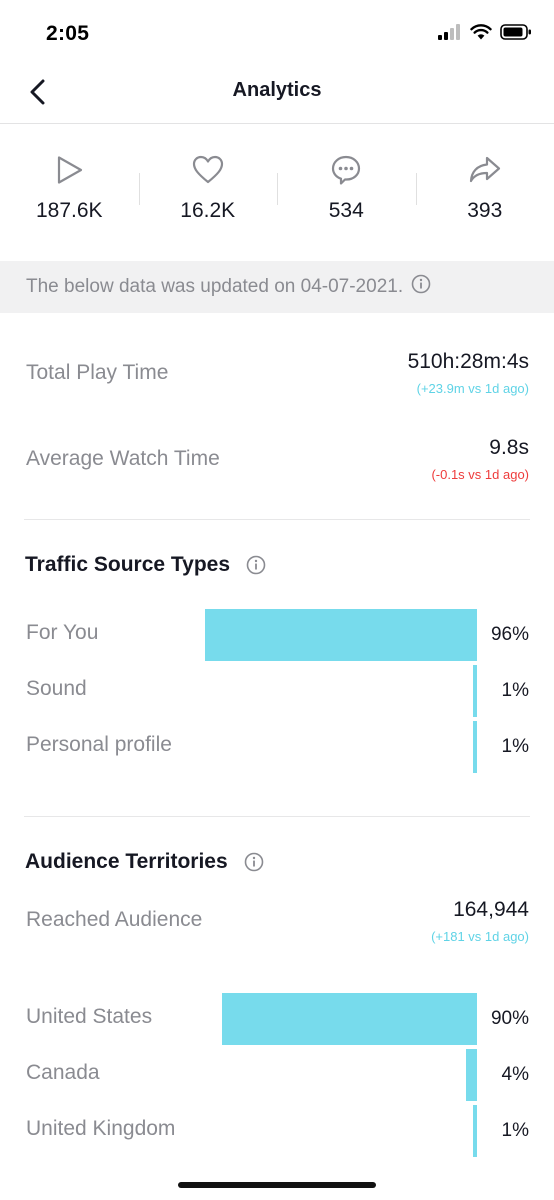 Image resolution: width=554 pixels, height=1200 pixels. Describe the element at coordinates (484, 169) in the screenshot. I see `share-icon` at that location.